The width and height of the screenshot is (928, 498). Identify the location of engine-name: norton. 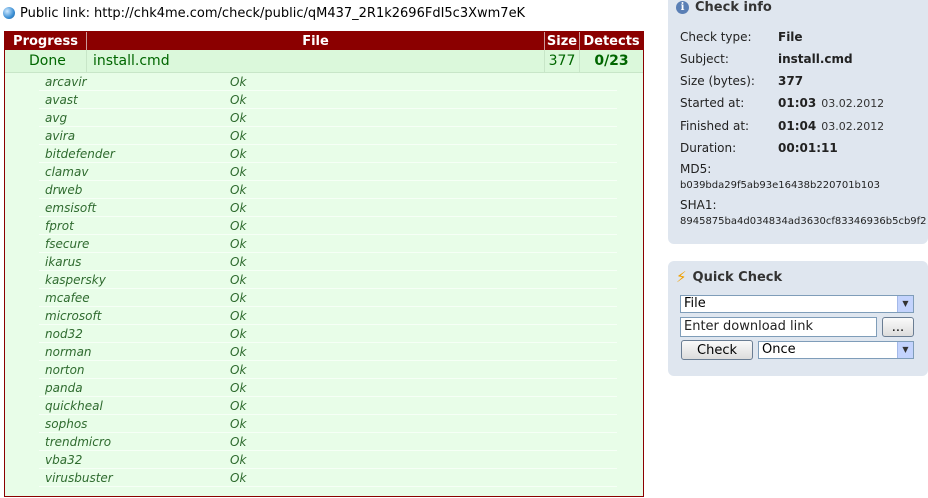
(65, 370).